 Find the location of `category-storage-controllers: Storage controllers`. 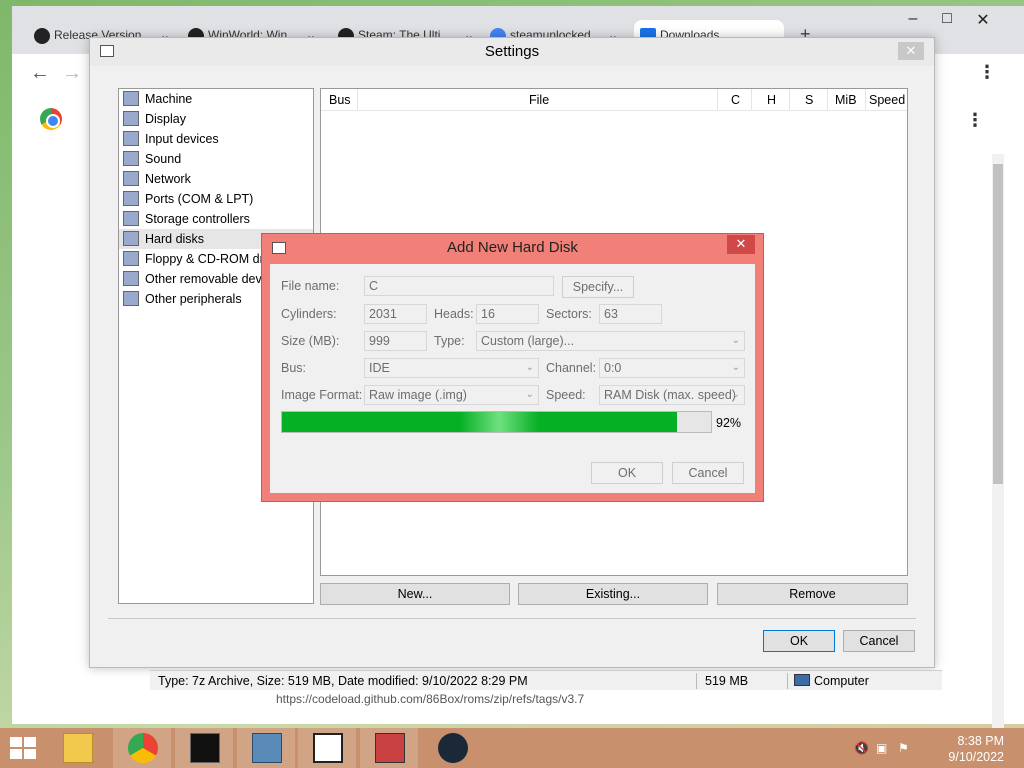

category-storage-controllers: Storage controllers is located at coordinates (216, 219).